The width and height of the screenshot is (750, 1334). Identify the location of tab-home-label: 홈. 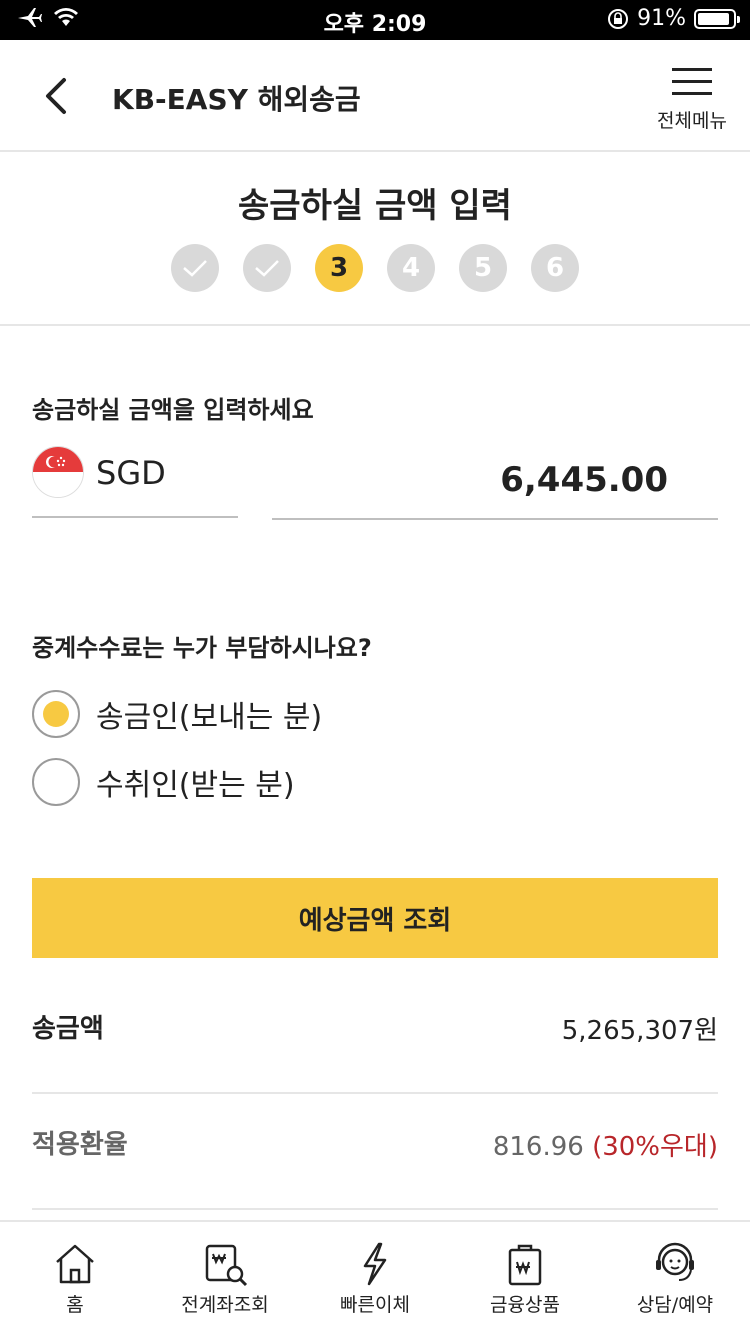
(75, 1305).